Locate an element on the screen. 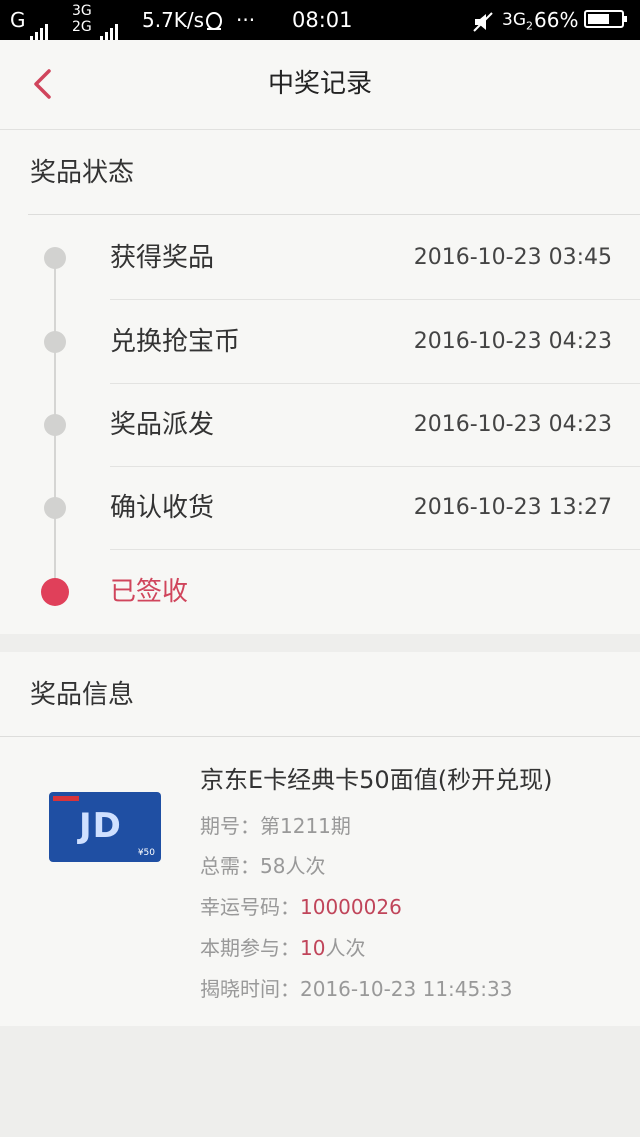 This screenshot has width=640, height=1137. participation-count: 10 is located at coordinates (313, 948).